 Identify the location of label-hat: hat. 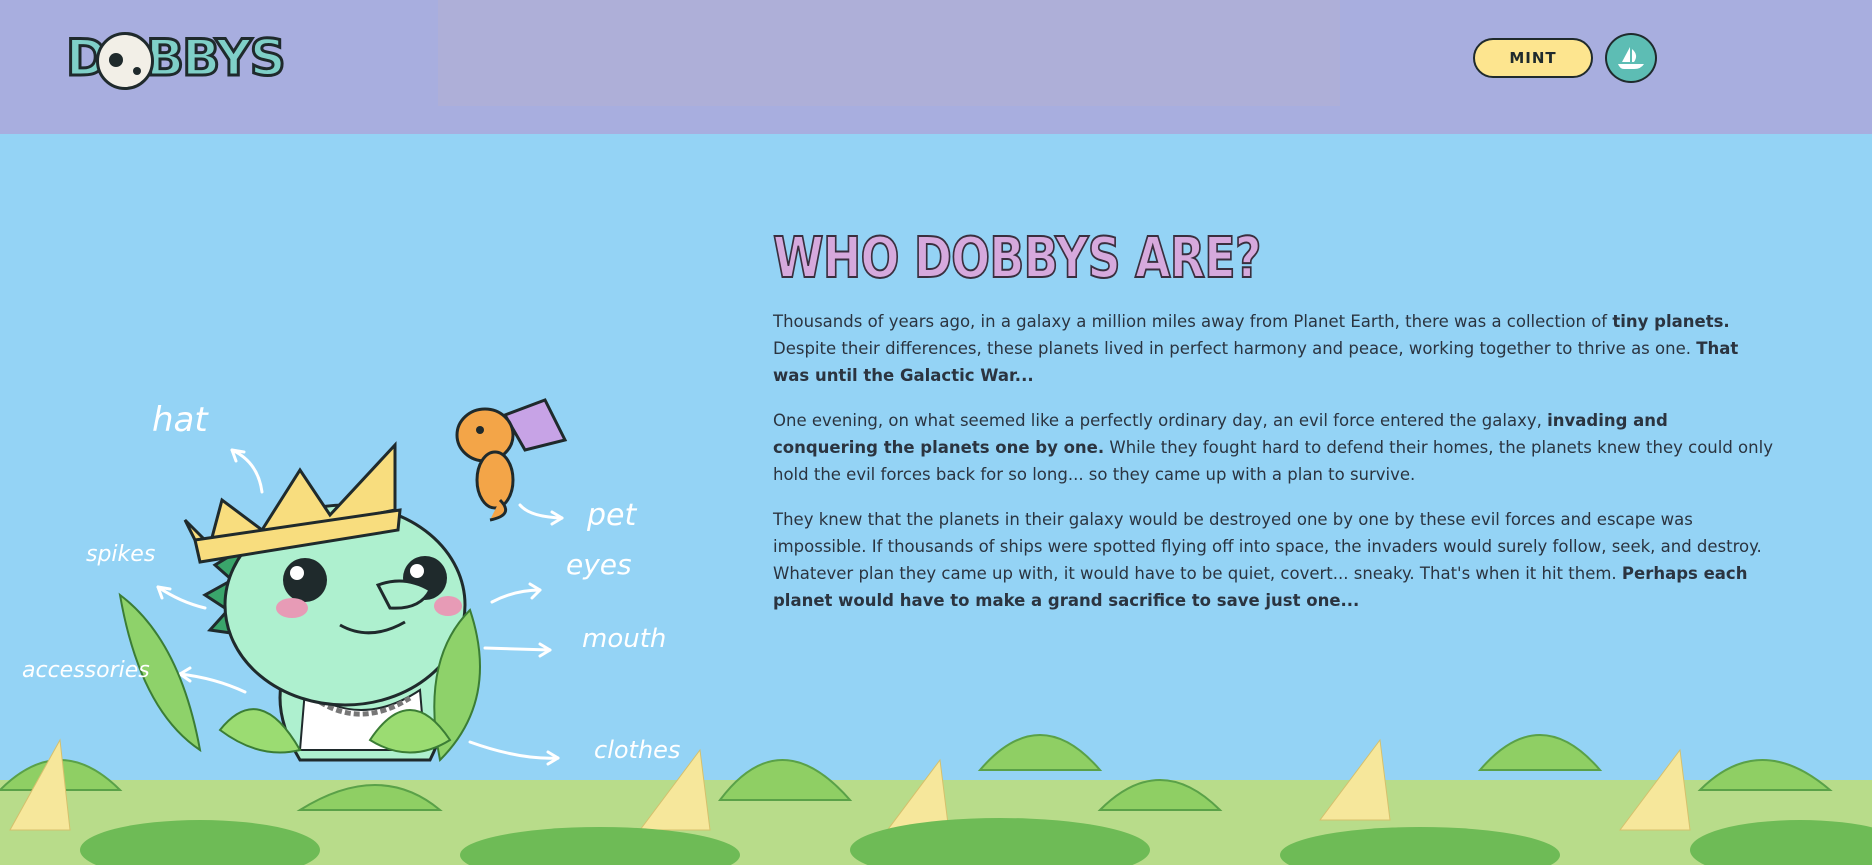
(180, 420).